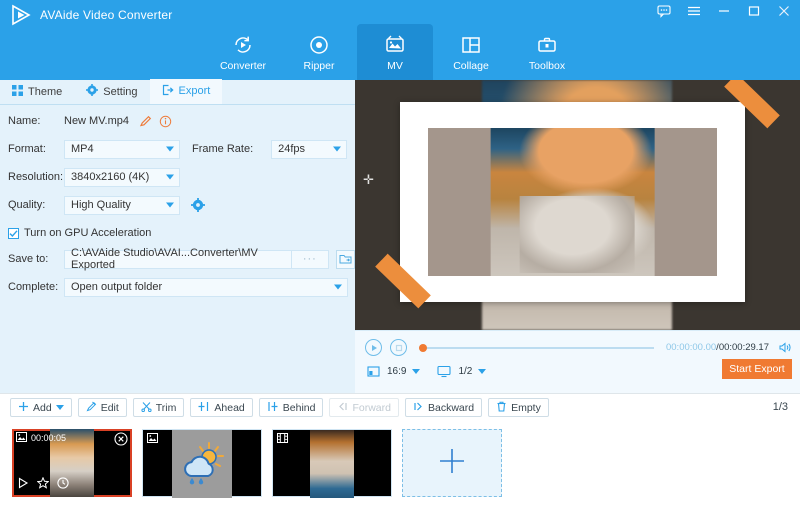 This screenshot has height=508, width=800. What do you see at coordinates (536, 347) in the screenshot?
I see `progress-slider` at bounding box center [536, 347].